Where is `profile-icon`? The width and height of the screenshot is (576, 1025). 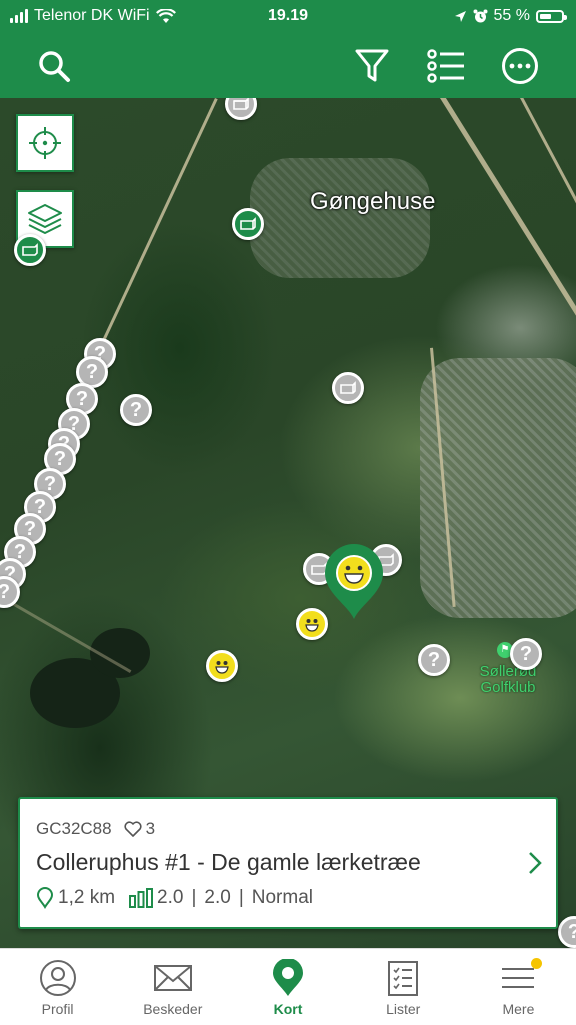 profile-icon is located at coordinates (57, 978).